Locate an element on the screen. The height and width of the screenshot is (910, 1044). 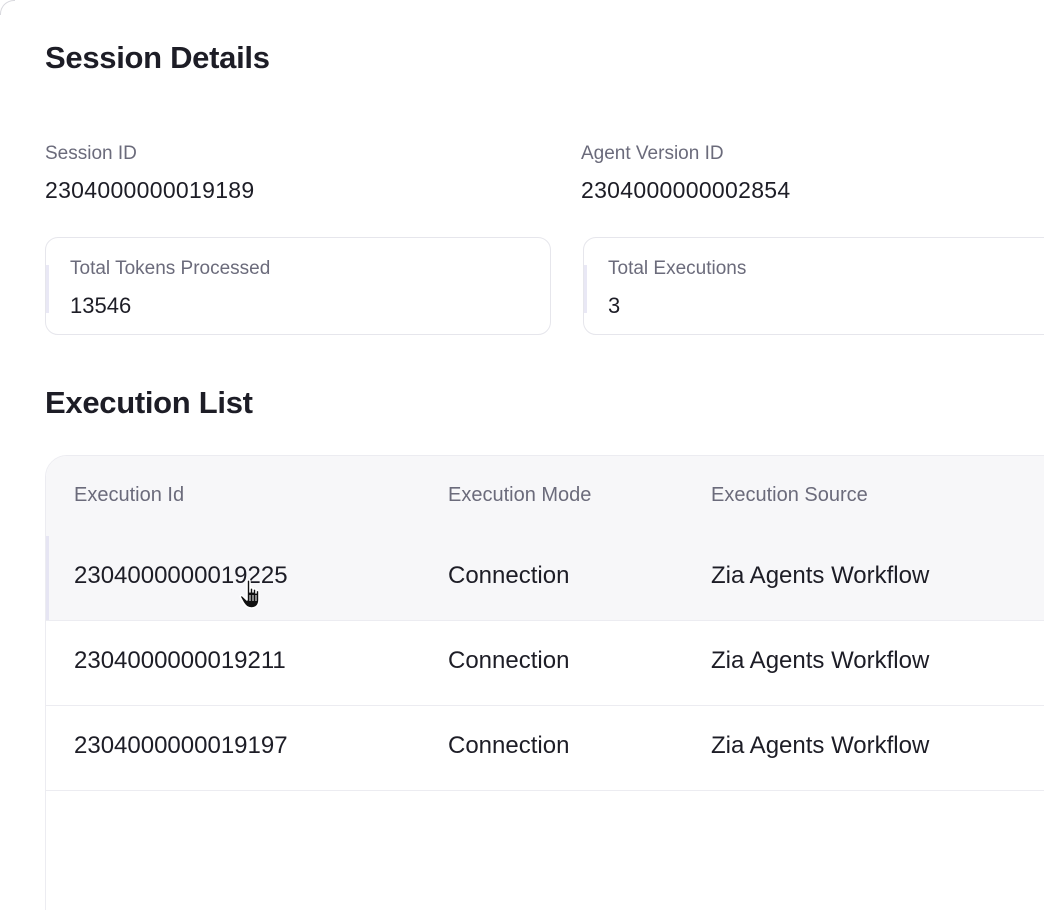
column-header-execution-source: Execution Source is located at coordinates (789, 495).